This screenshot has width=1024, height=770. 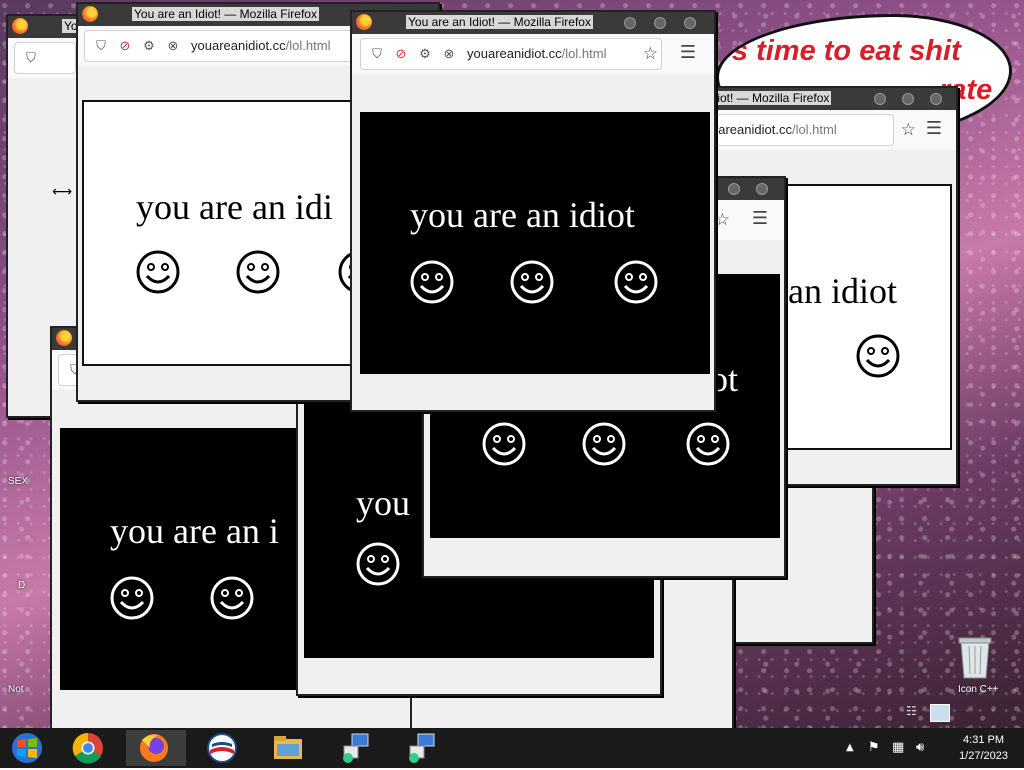 I want to click on recycle-bin-icon, so click(x=975, y=657).